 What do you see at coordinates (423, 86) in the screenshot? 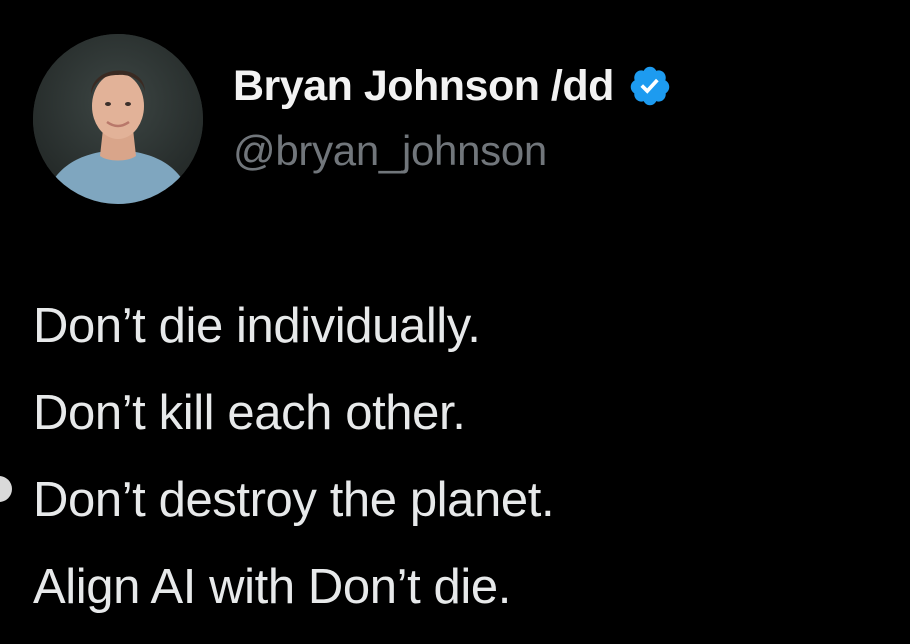
I see `author-display-name: Bryan Johnson /dd` at bounding box center [423, 86].